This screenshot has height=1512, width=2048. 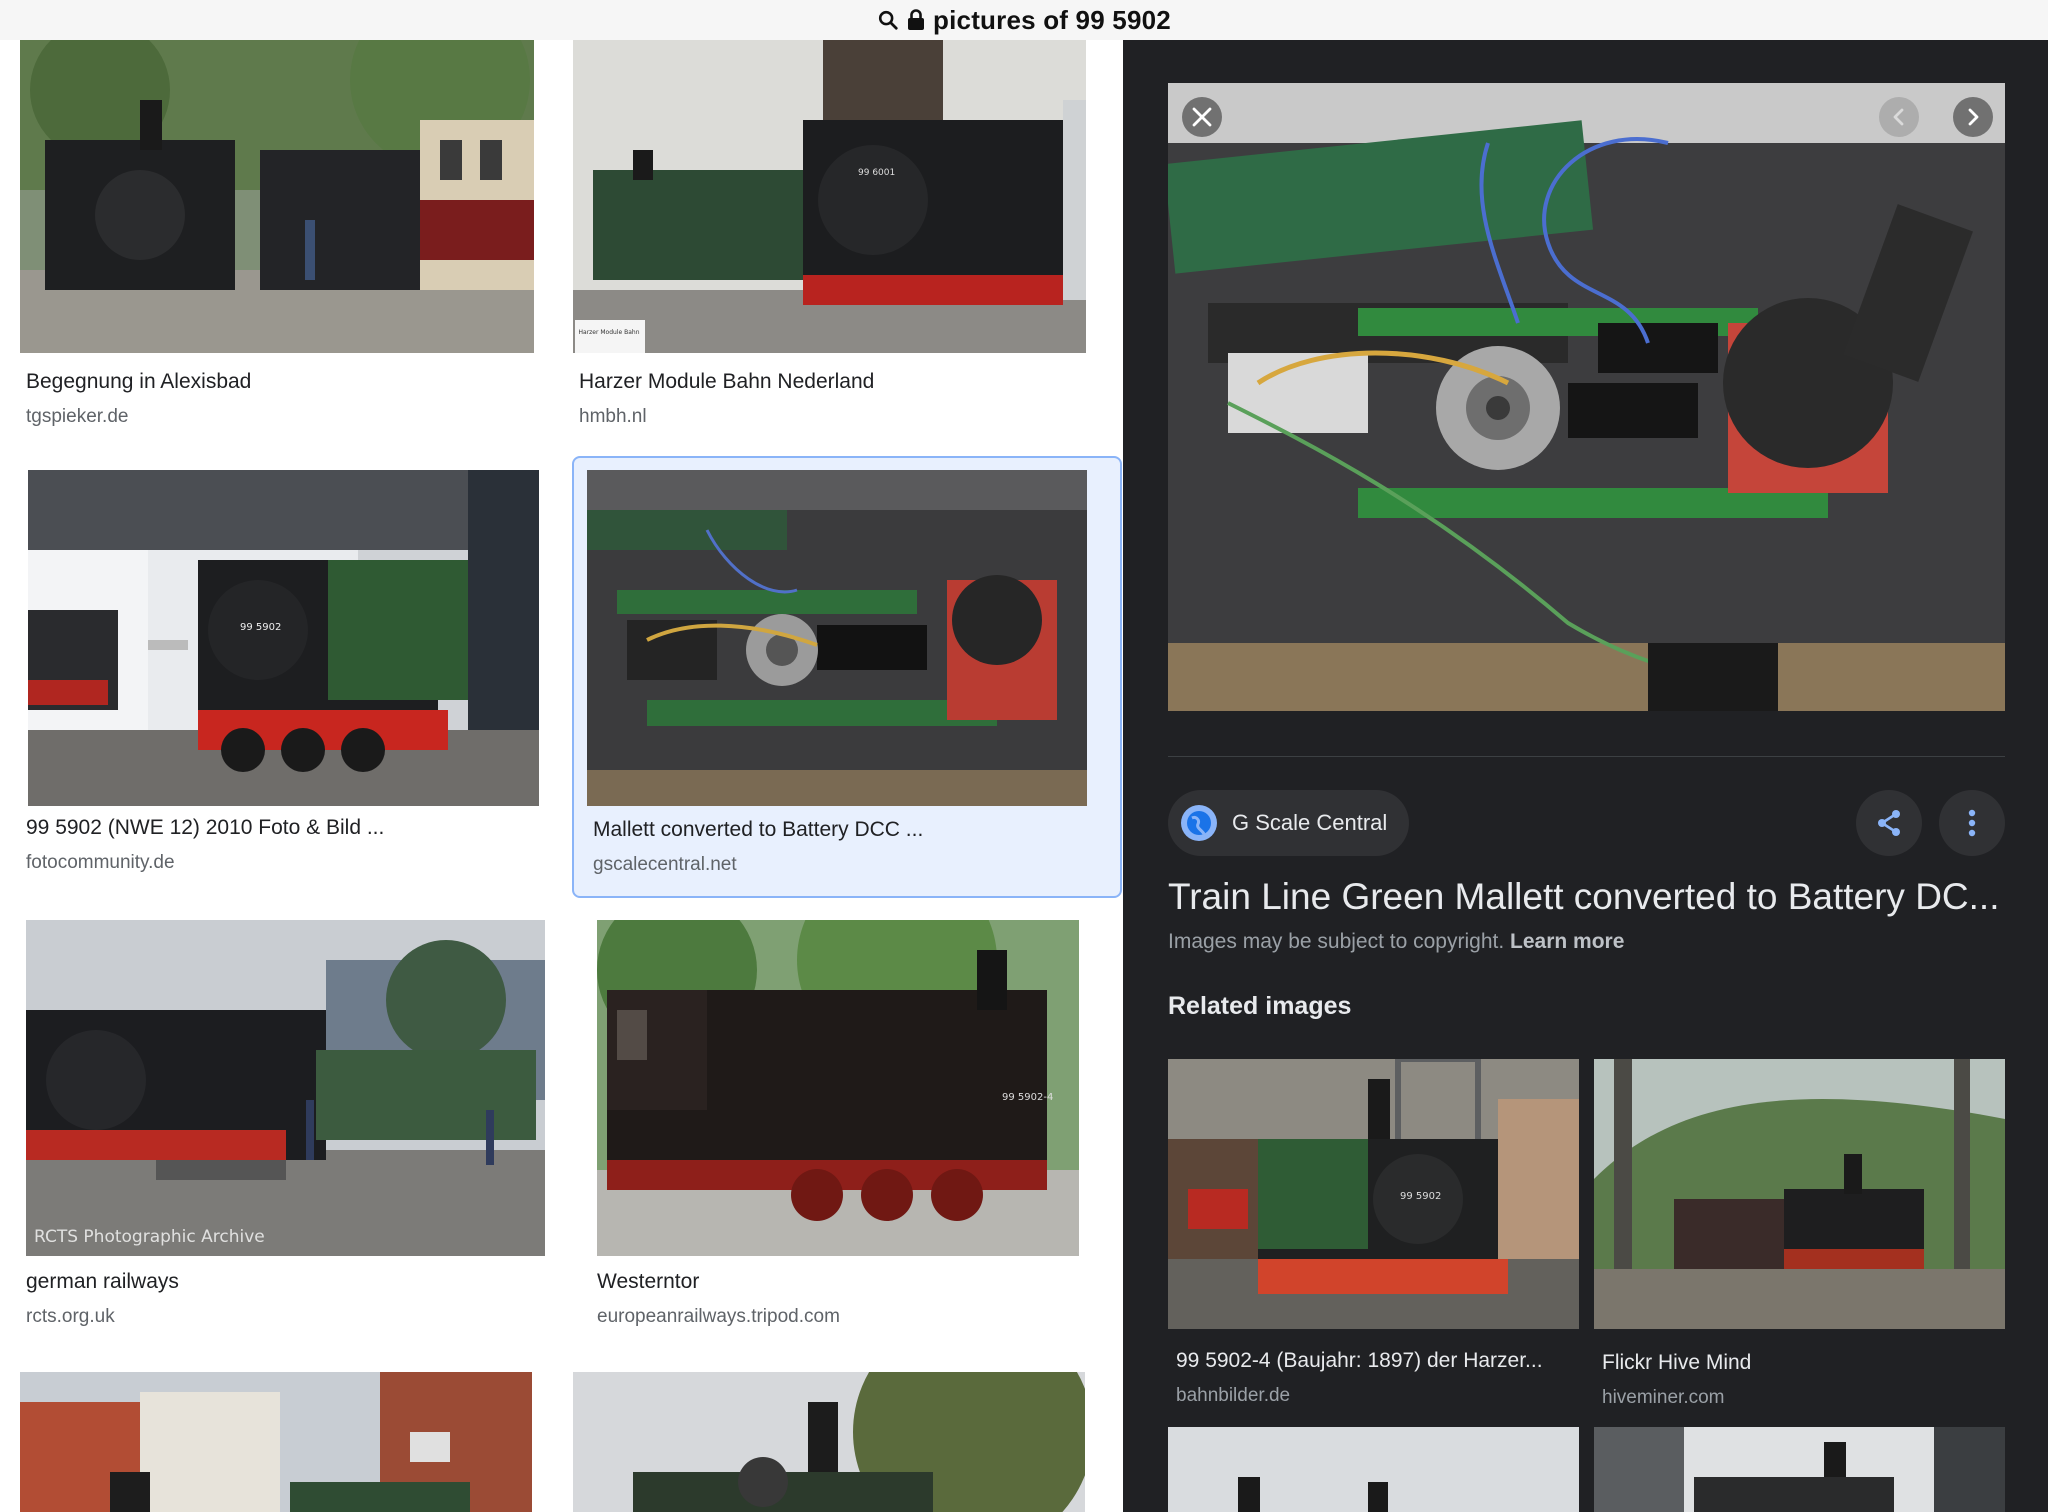 I want to click on url-text: pictures of 99 5902, so click(x=1052, y=19).